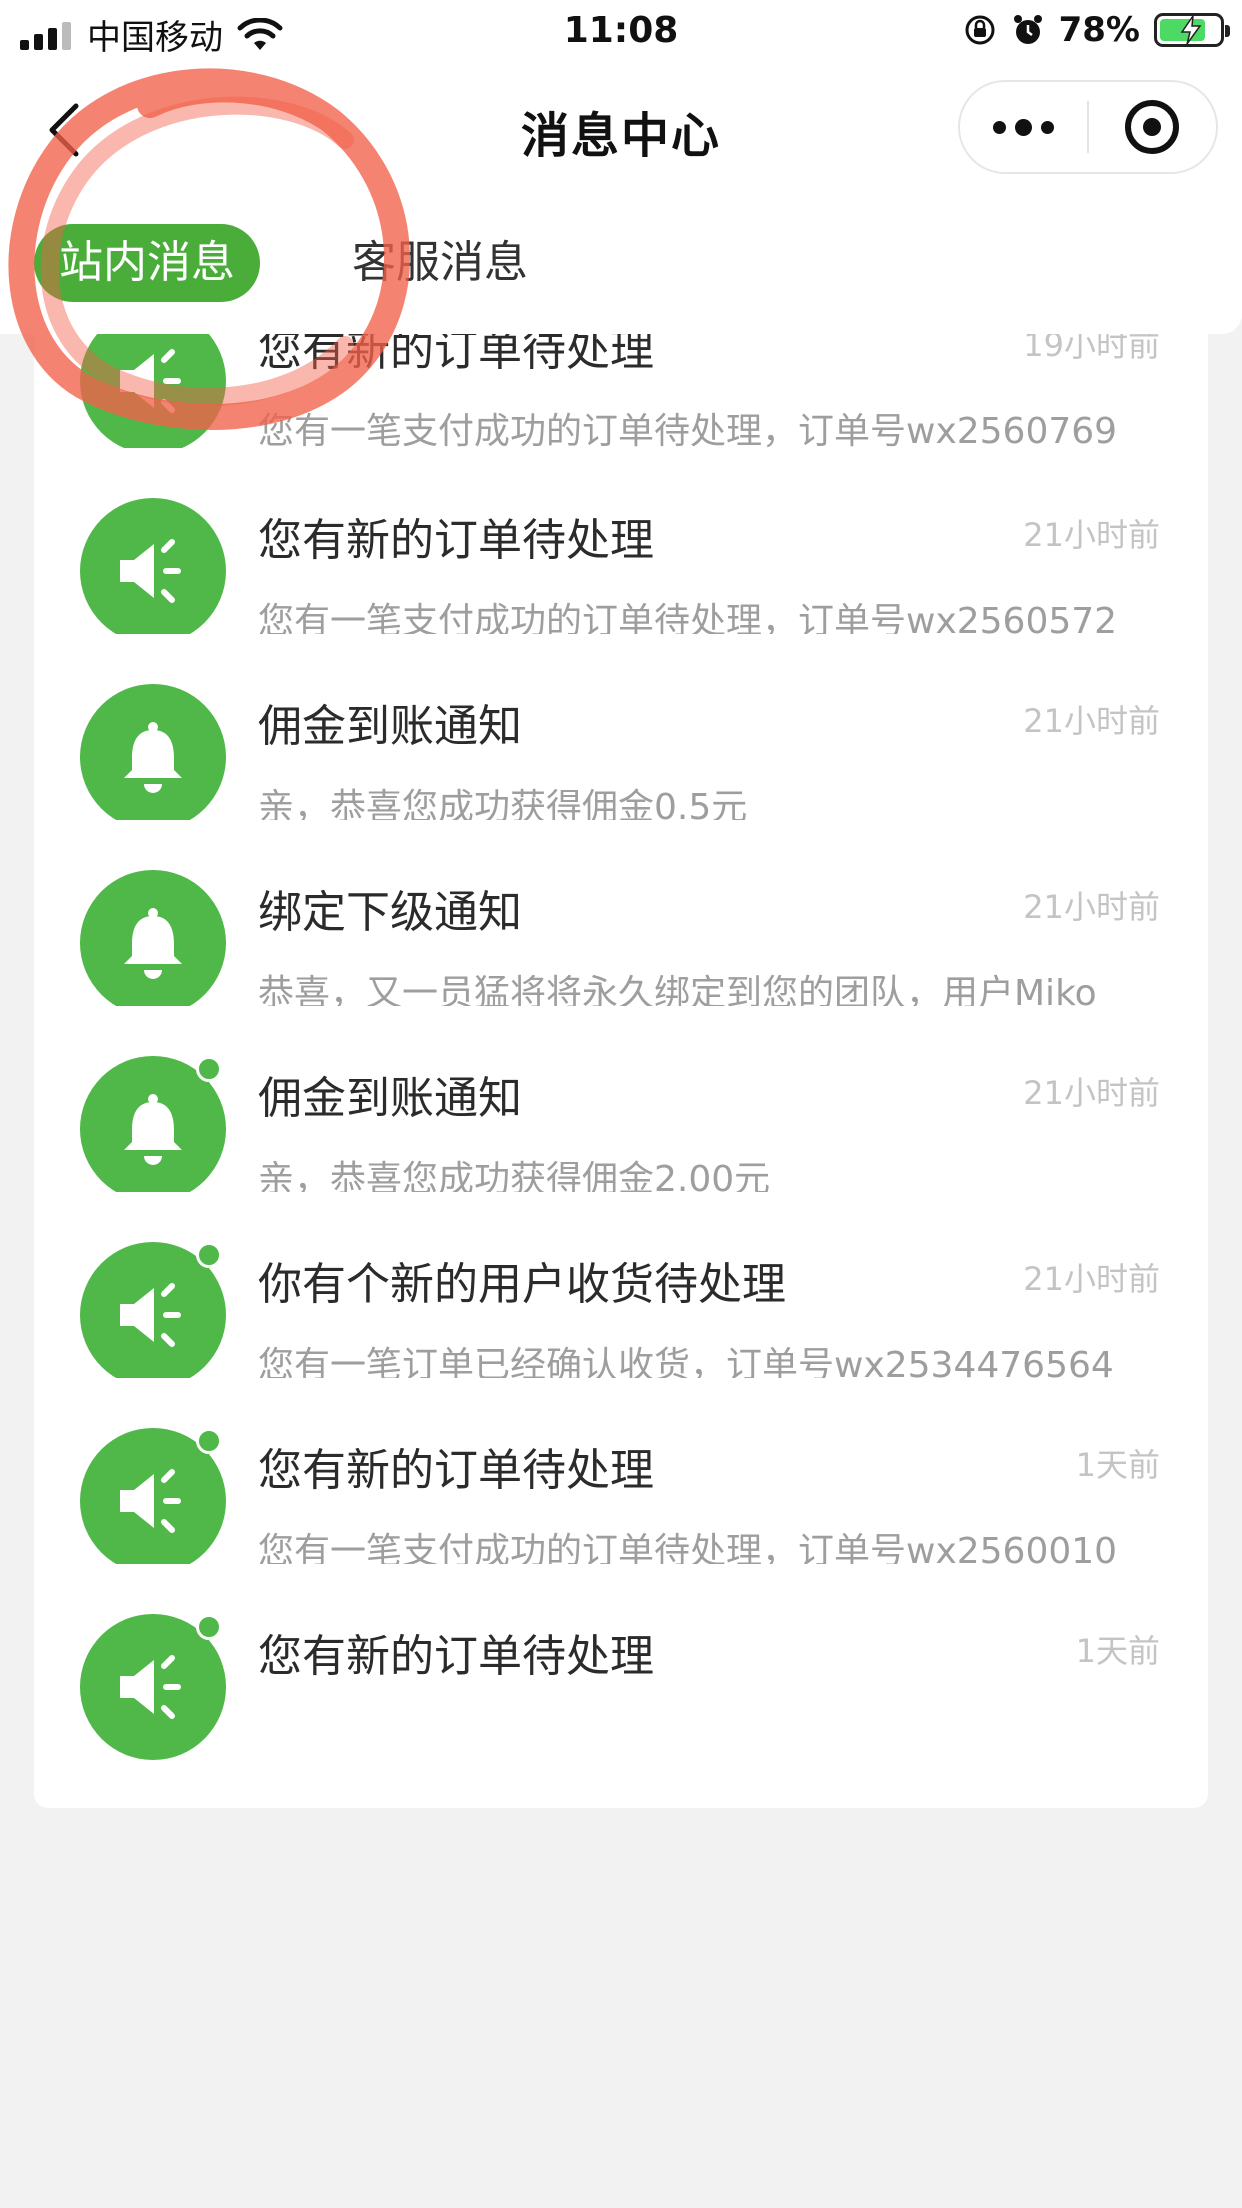 The image size is (1242, 2208). What do you see at coordinates (1027, 29) in the screenshot?
I see `alarm-icon` at bounding box center [1027, 29].